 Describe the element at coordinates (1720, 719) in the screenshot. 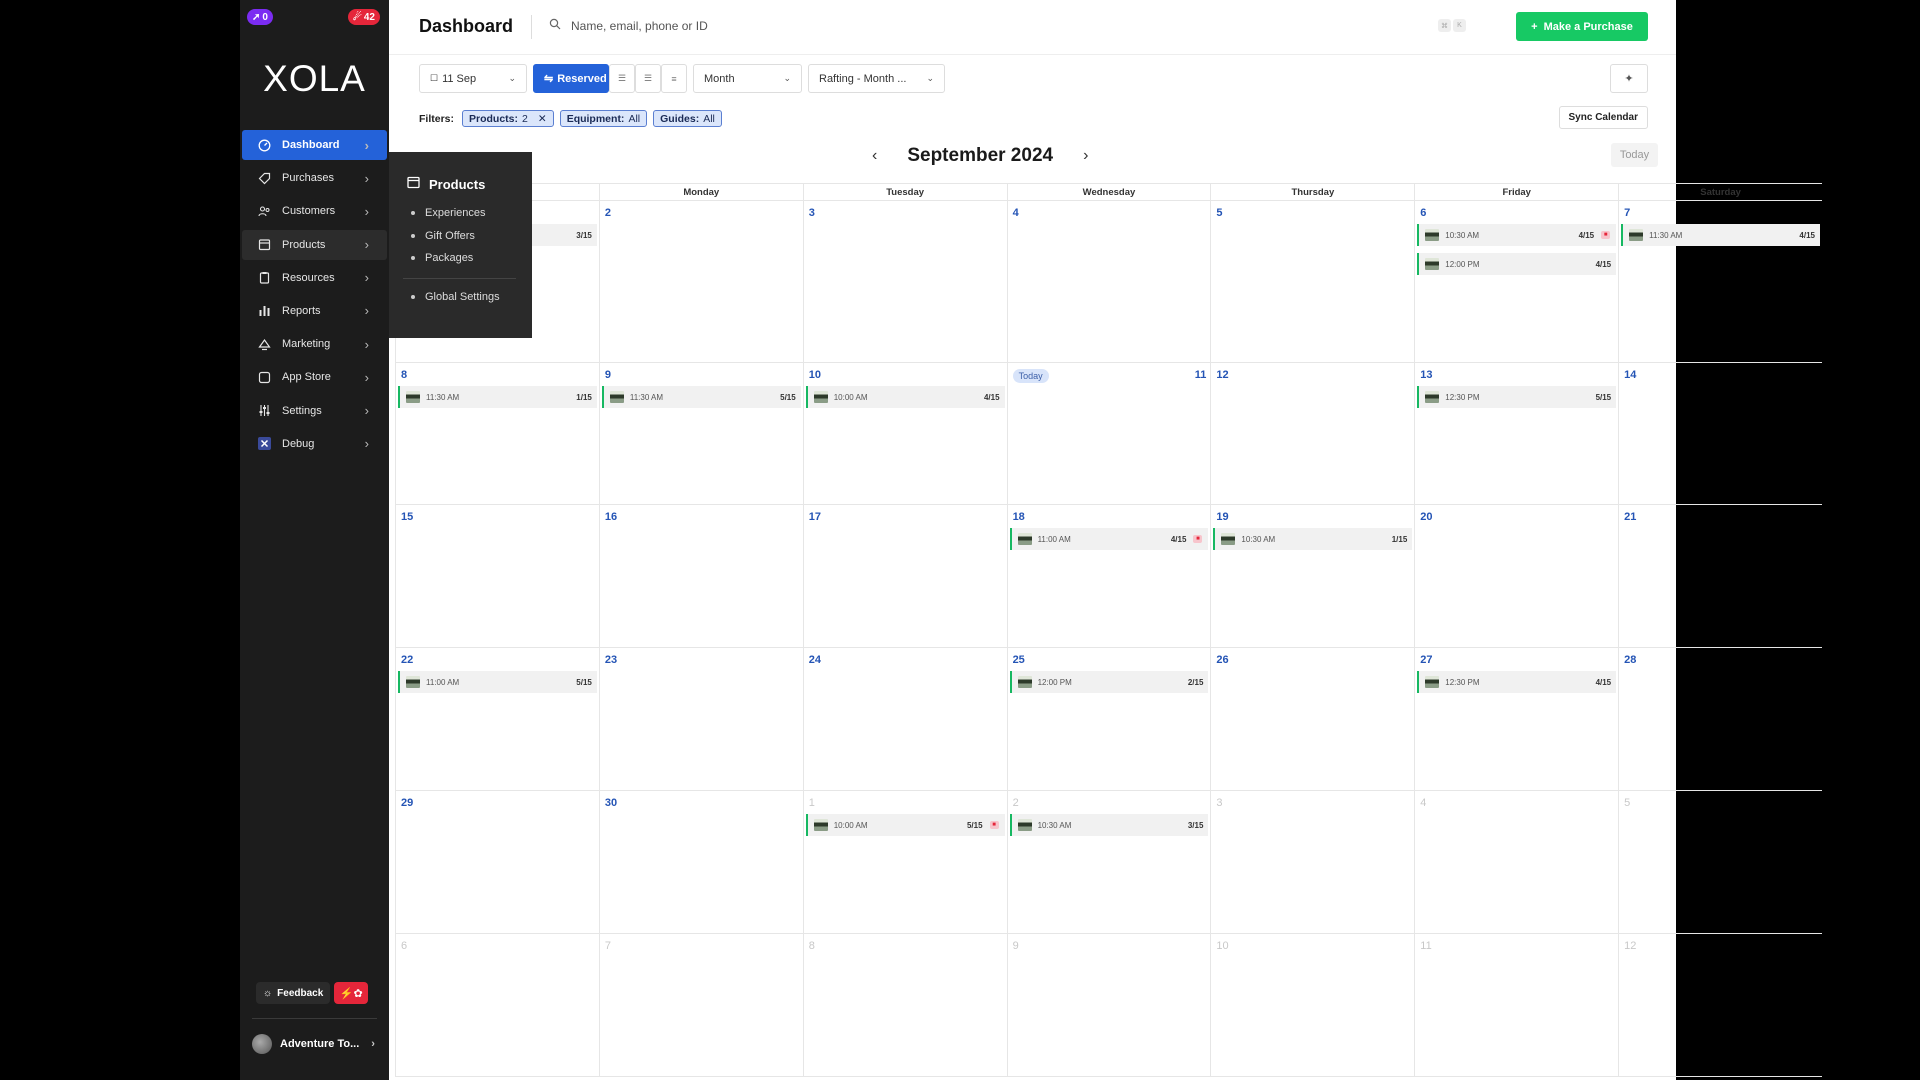

I see `calendar-day-cell: 28` at that location.